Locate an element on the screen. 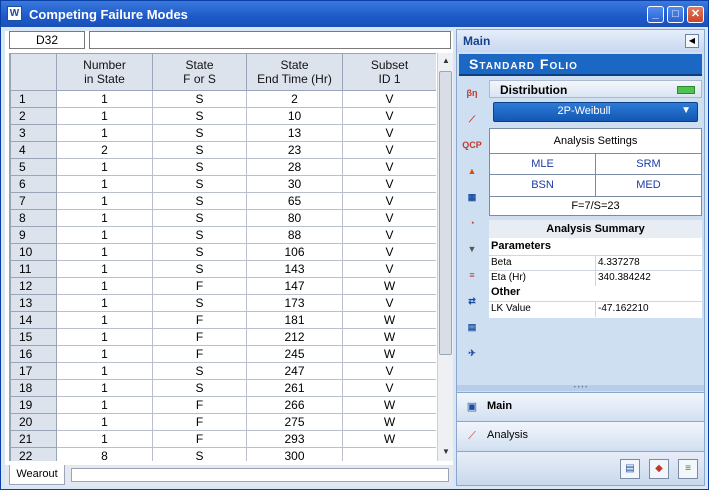 This screenshot has width=709, height=490. column-header: State End Time (Hr) is located at coordinates (294, 72).